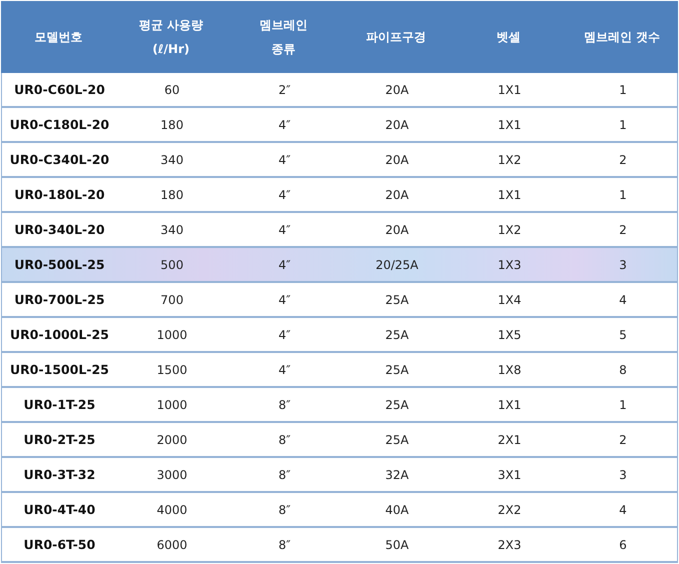 Image resolution: width=679 pixels, height=564 pixels. What do you see at coordinates (59, 369) in the screenshot?
I see `table-cell-text: UR0-1500L-25` at bounding box center [59, 369].